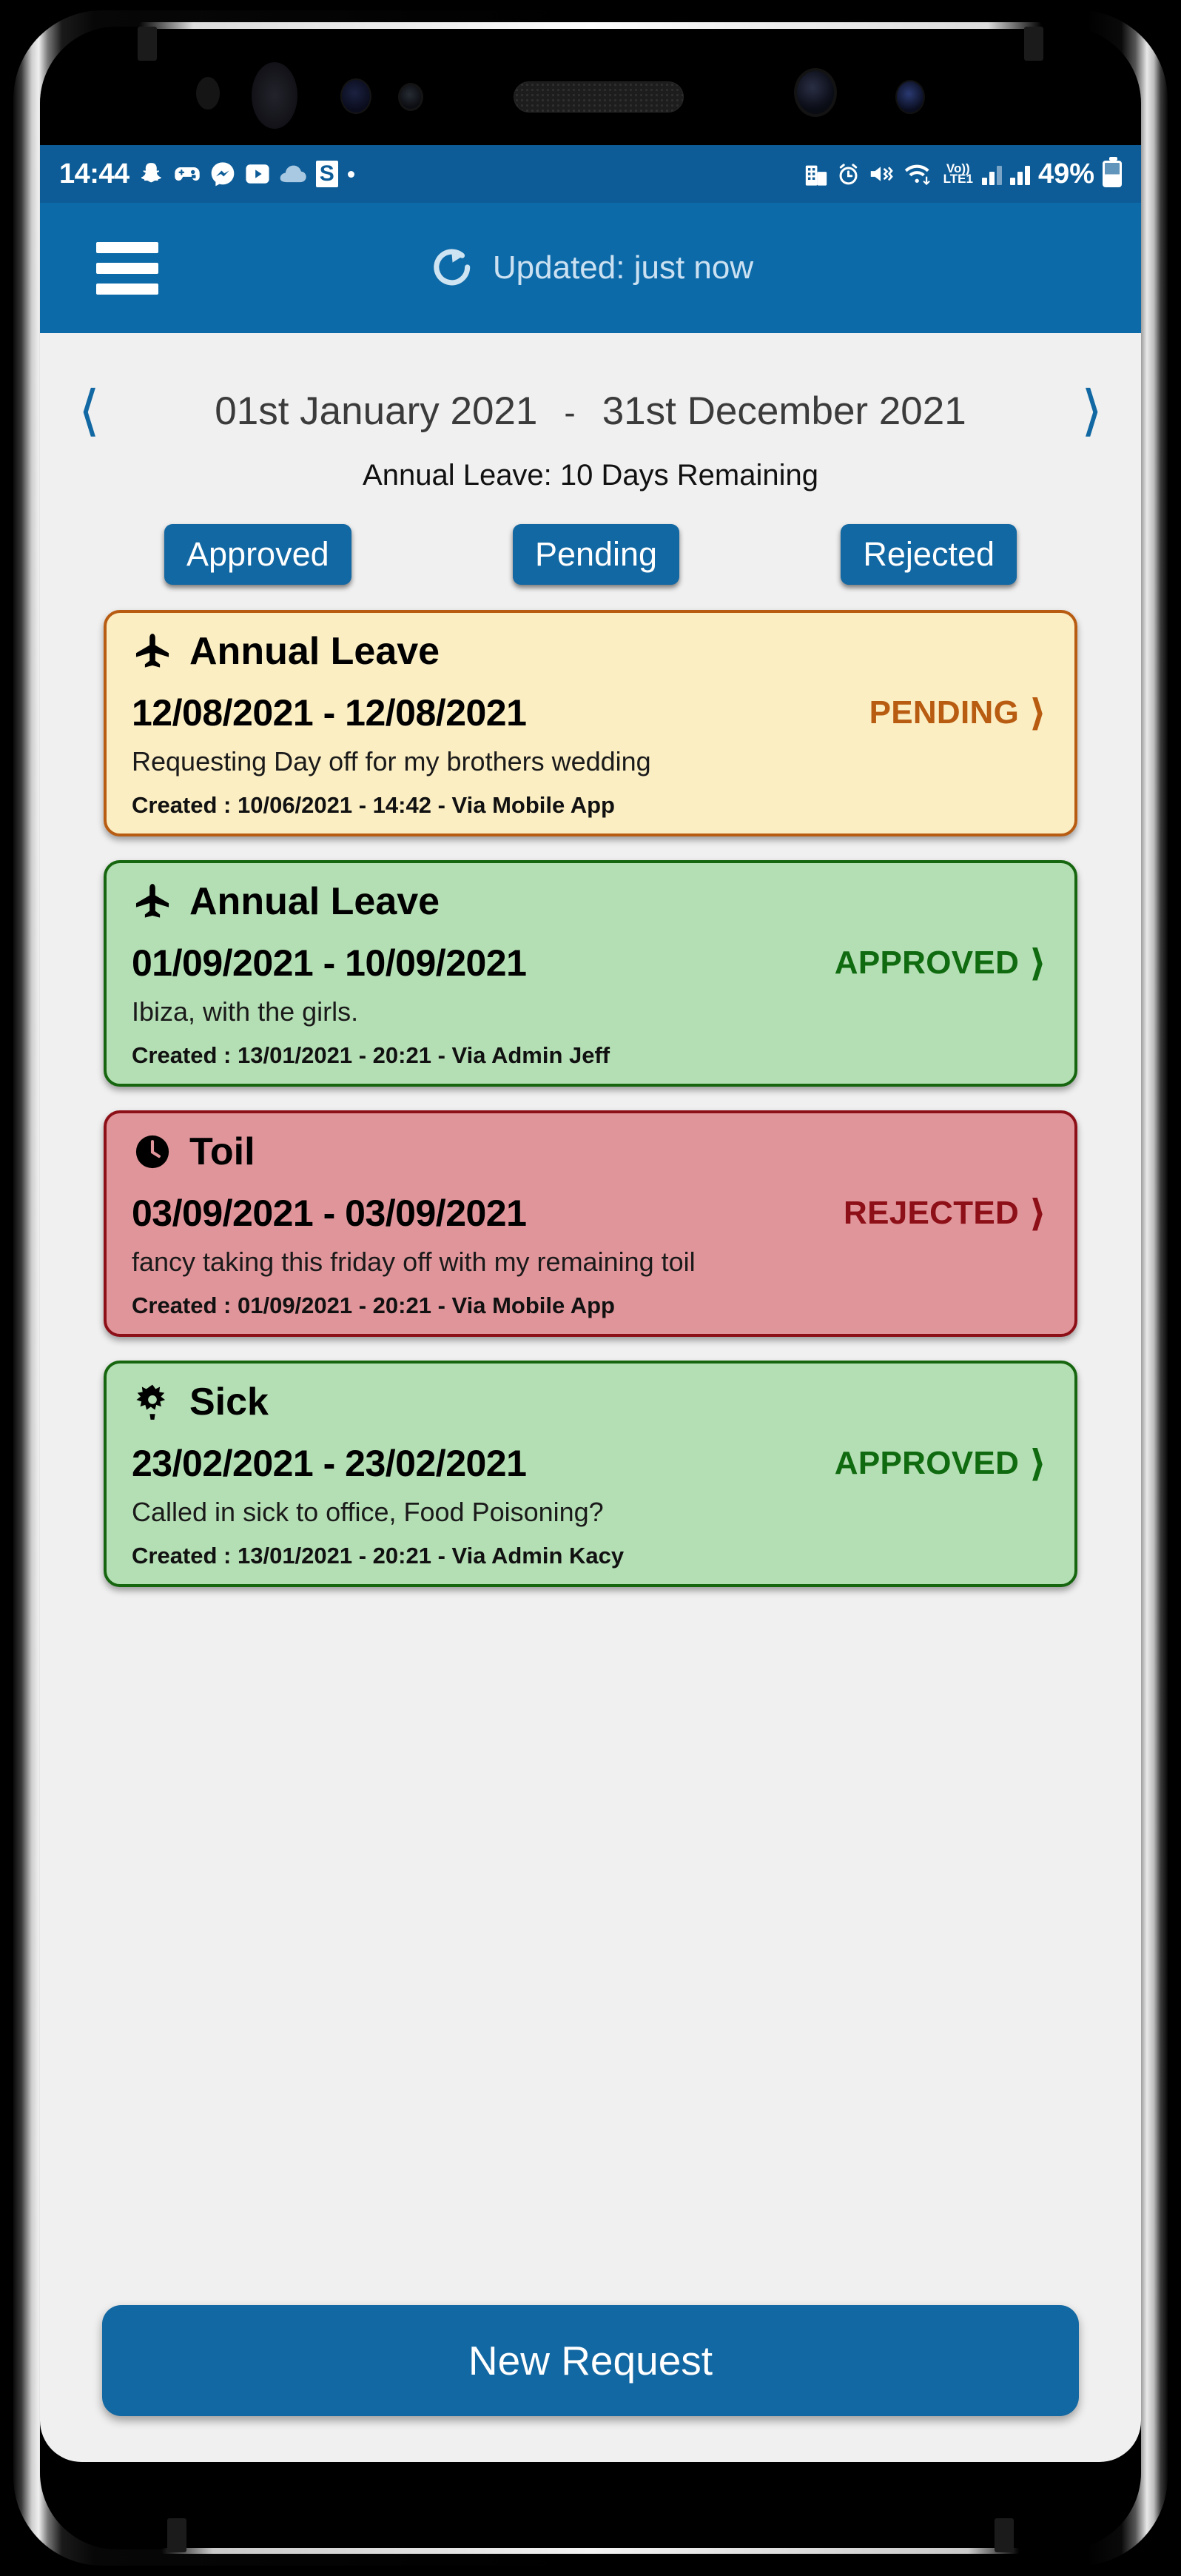  I want to click on volte-indicator: Vo)) LTE1, so click(958, 173).